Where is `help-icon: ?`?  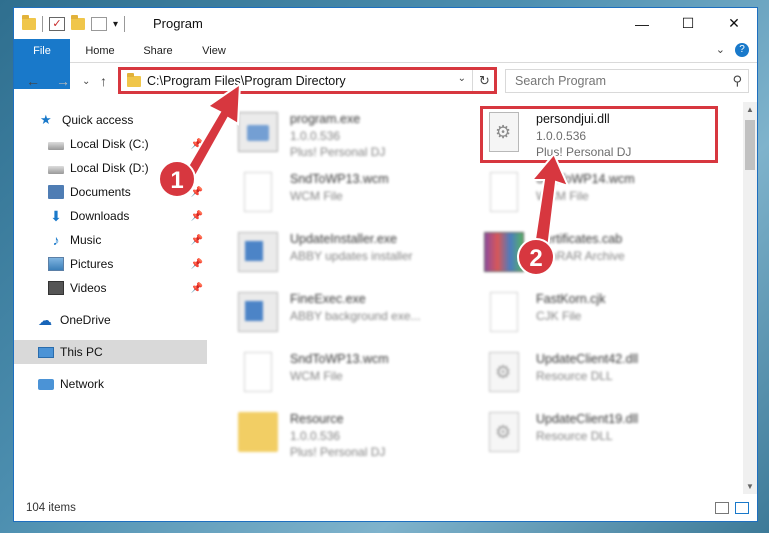 help-icon: ? is located at coordinates (742, 50).